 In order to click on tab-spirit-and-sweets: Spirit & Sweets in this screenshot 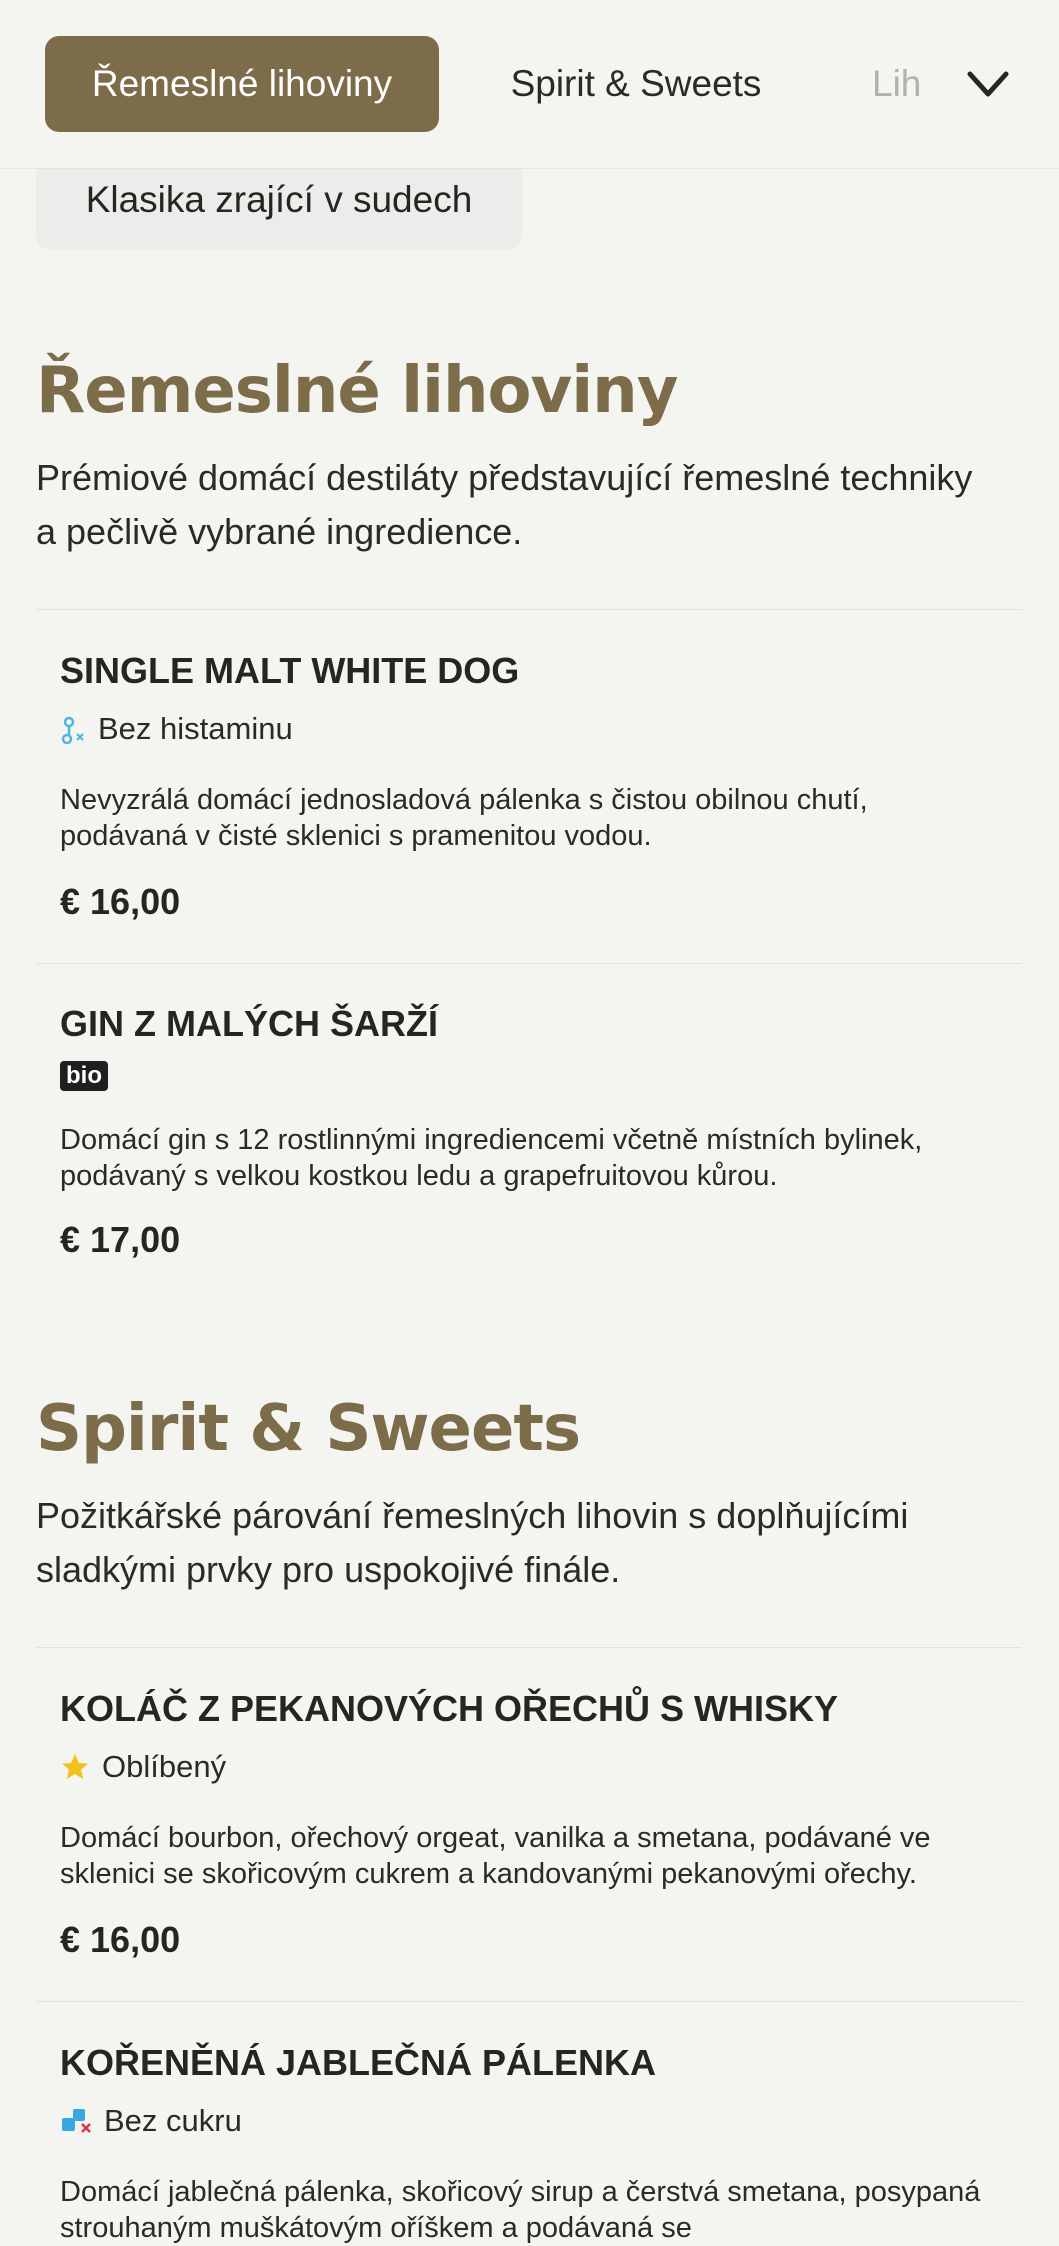, I will do `click(636, 84)`.